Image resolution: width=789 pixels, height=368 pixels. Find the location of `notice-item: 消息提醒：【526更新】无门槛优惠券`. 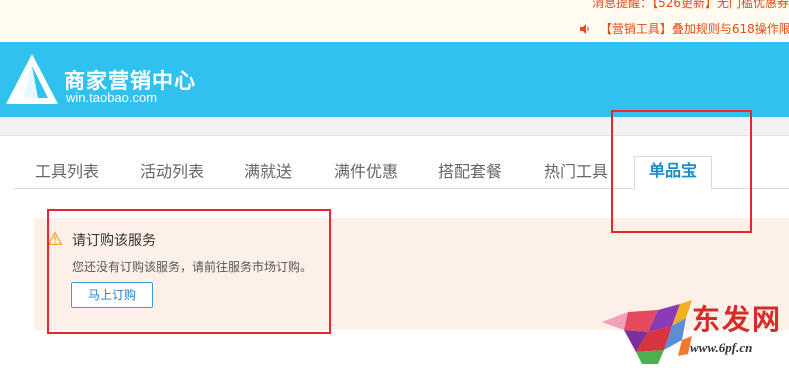

notice-item: 消息提醒：【526更新】无门槛优惠券 is located at coordinates (690, 5).